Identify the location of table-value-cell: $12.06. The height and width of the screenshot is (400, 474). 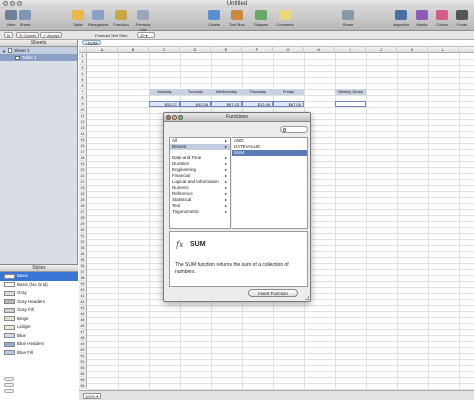
(257, 104).